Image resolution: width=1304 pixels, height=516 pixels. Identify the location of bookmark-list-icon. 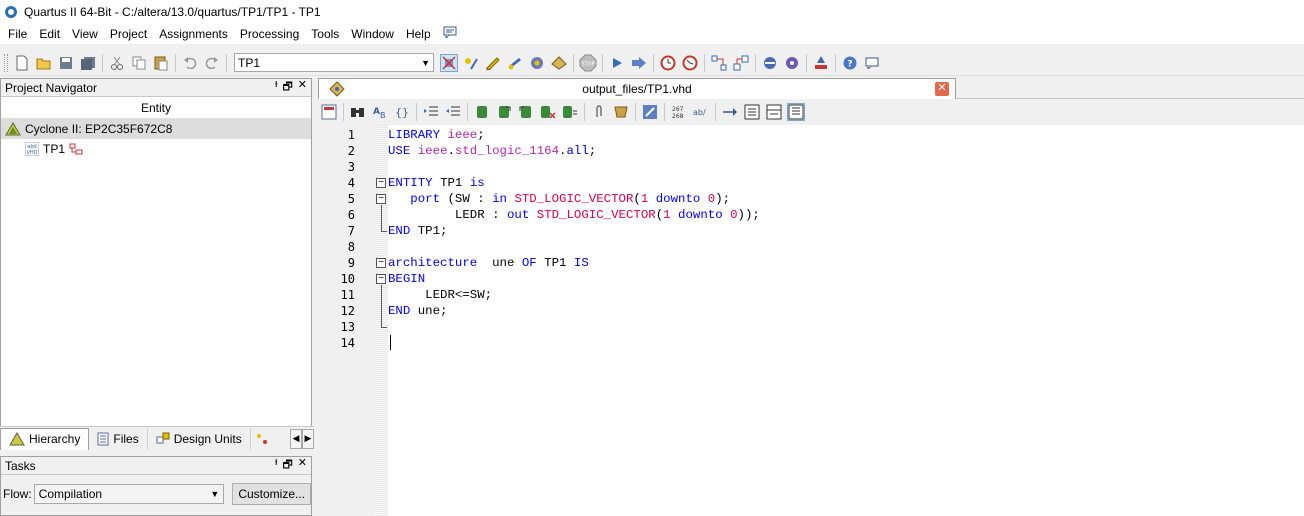
(570, 112).